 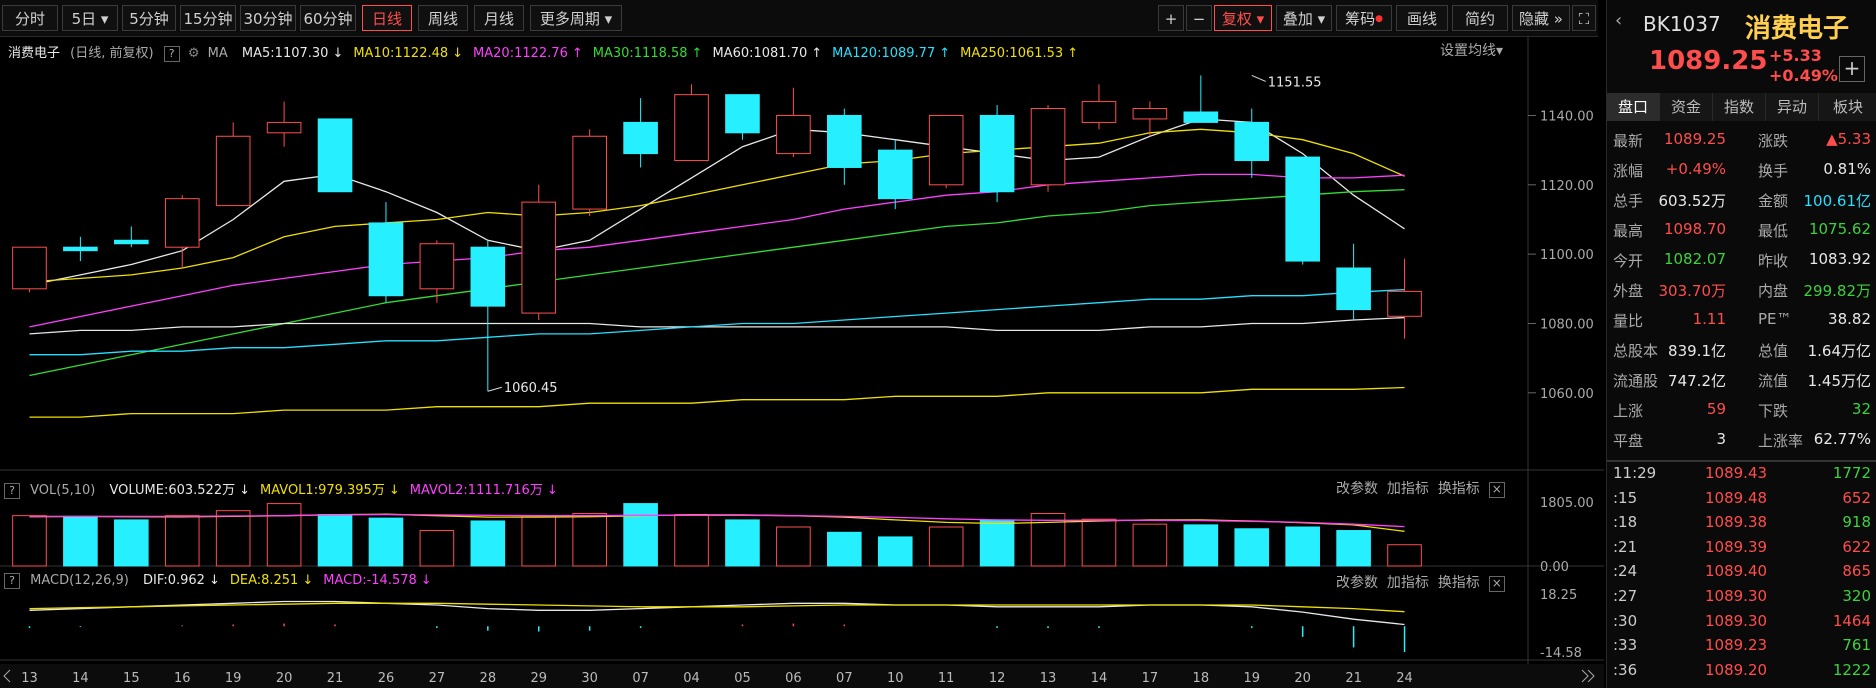 What do you see at coordinates (1171, 18) in the screenshot?
I see `zoom-in-button: +` at bounding box center [1171, 18].